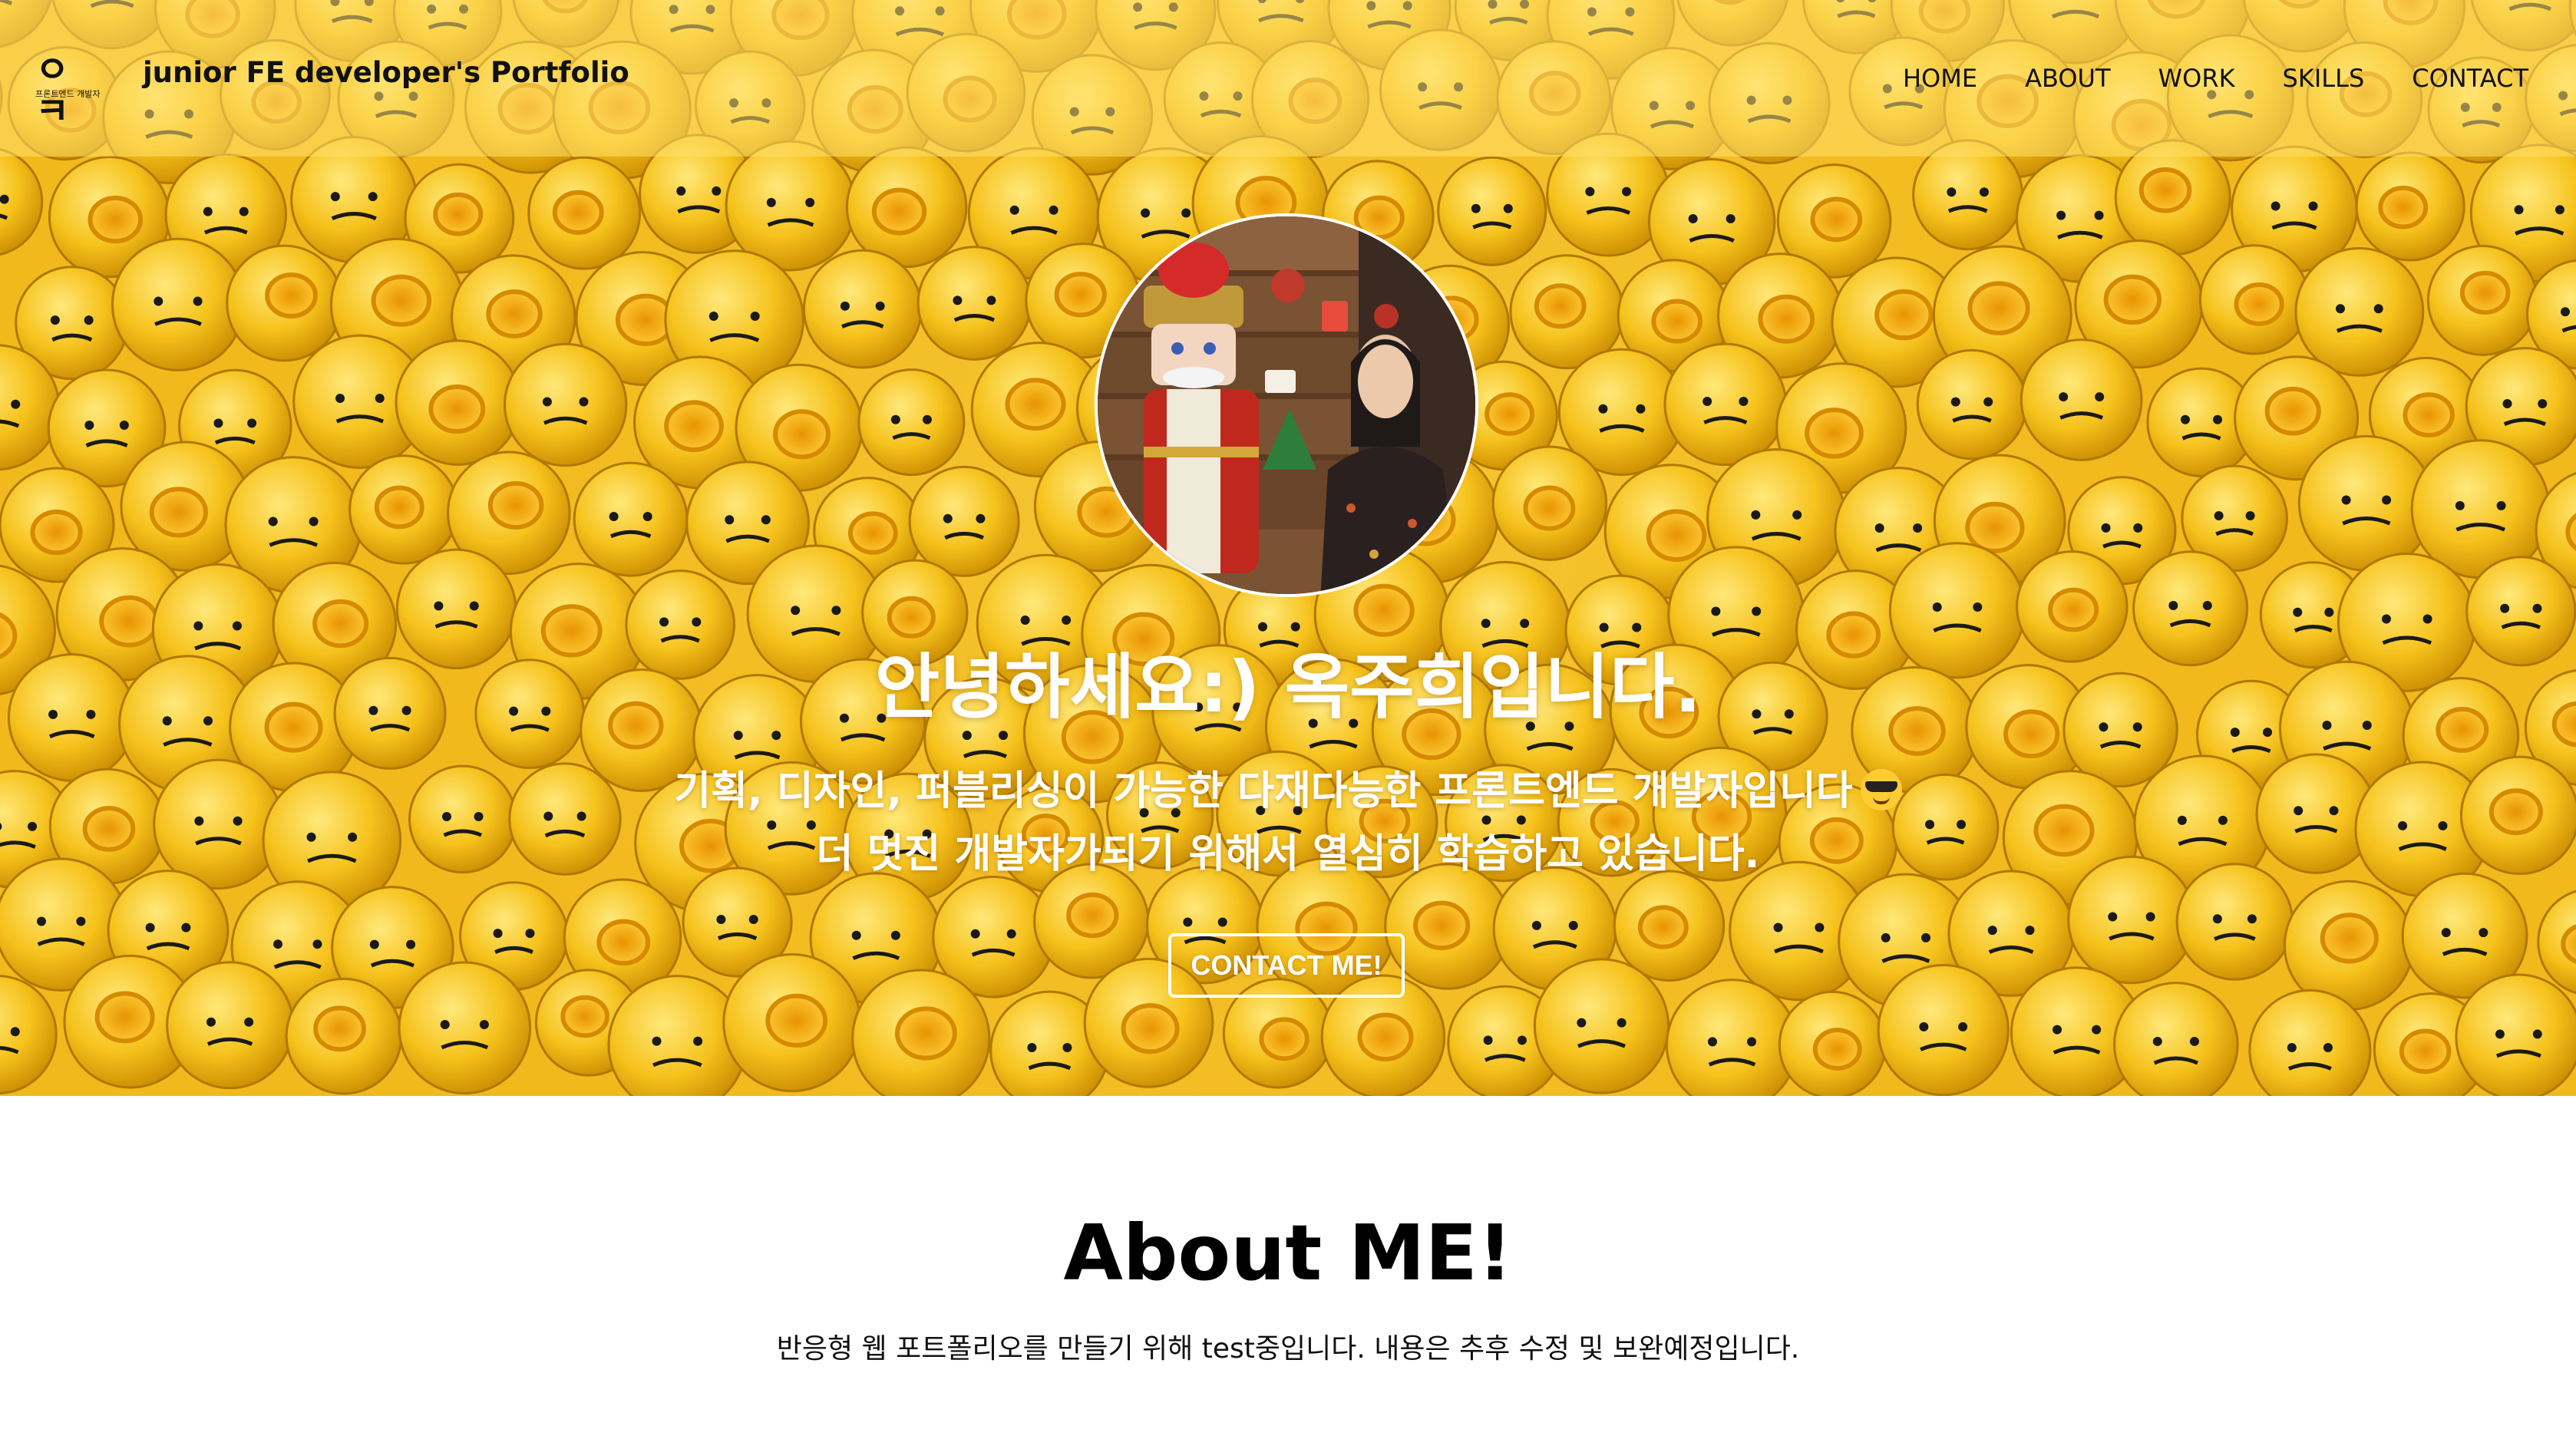 The width and height of the screenshot is (2576, 1449). What do you see at coordinates (1263, 791) in the screenshot?
I see `hero-description-line-1-text: 기획, 디자인, 퍼블리싱이 가능한 다재다능한 프론트엔드 개발자입니다` at bounding box center [1263, 791].